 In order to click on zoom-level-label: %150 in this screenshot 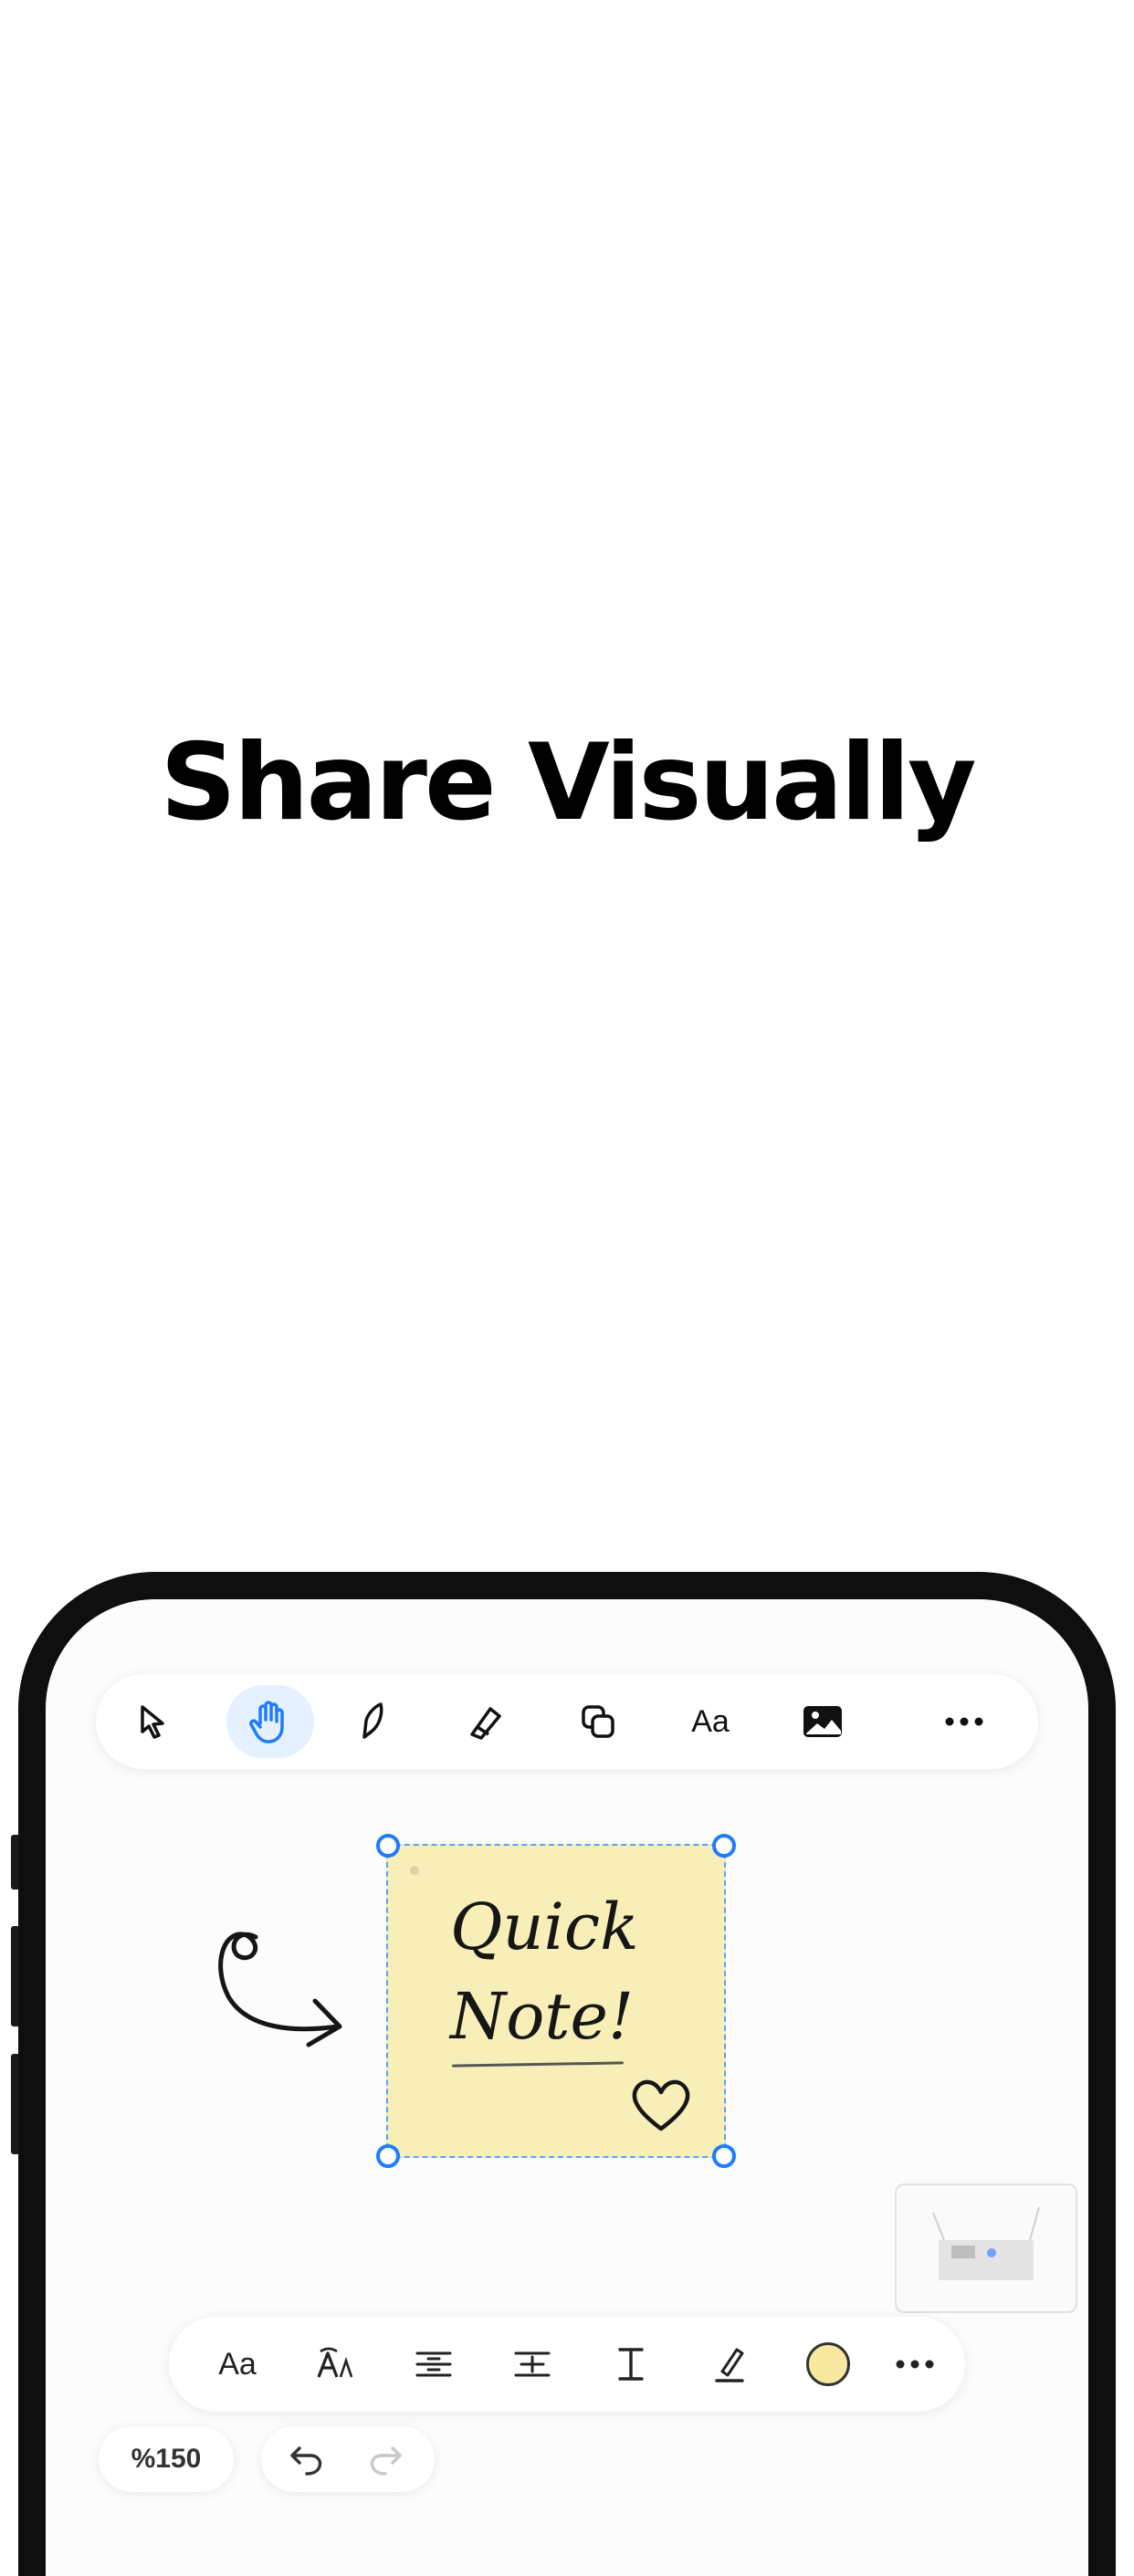, I will do `click(166, 2459)`.